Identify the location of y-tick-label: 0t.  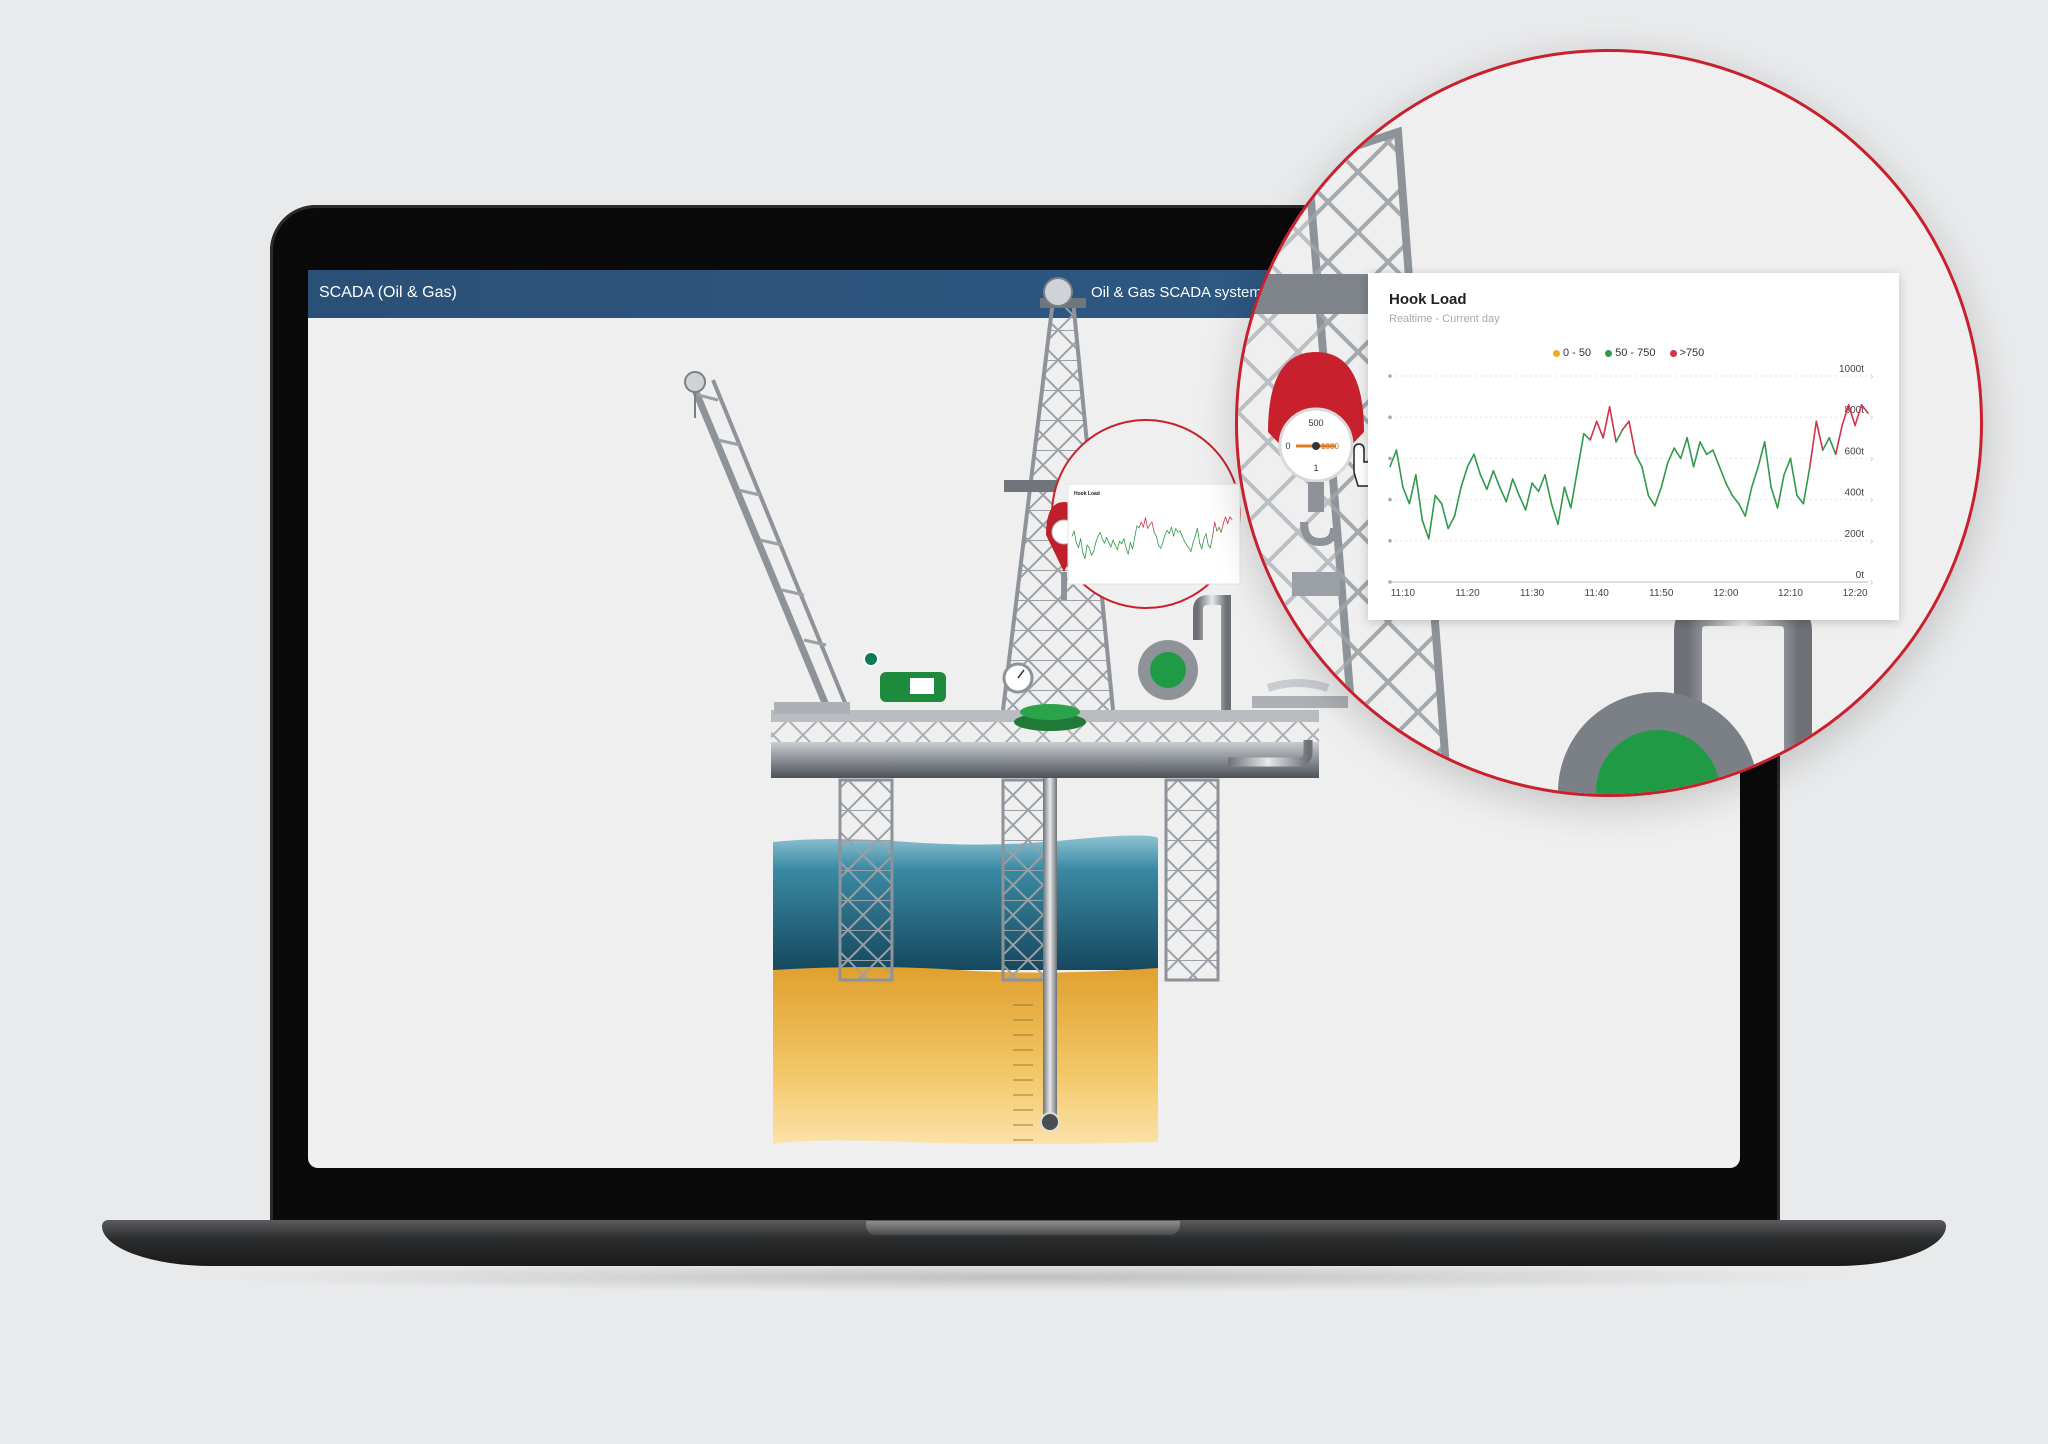
(1860, 575).